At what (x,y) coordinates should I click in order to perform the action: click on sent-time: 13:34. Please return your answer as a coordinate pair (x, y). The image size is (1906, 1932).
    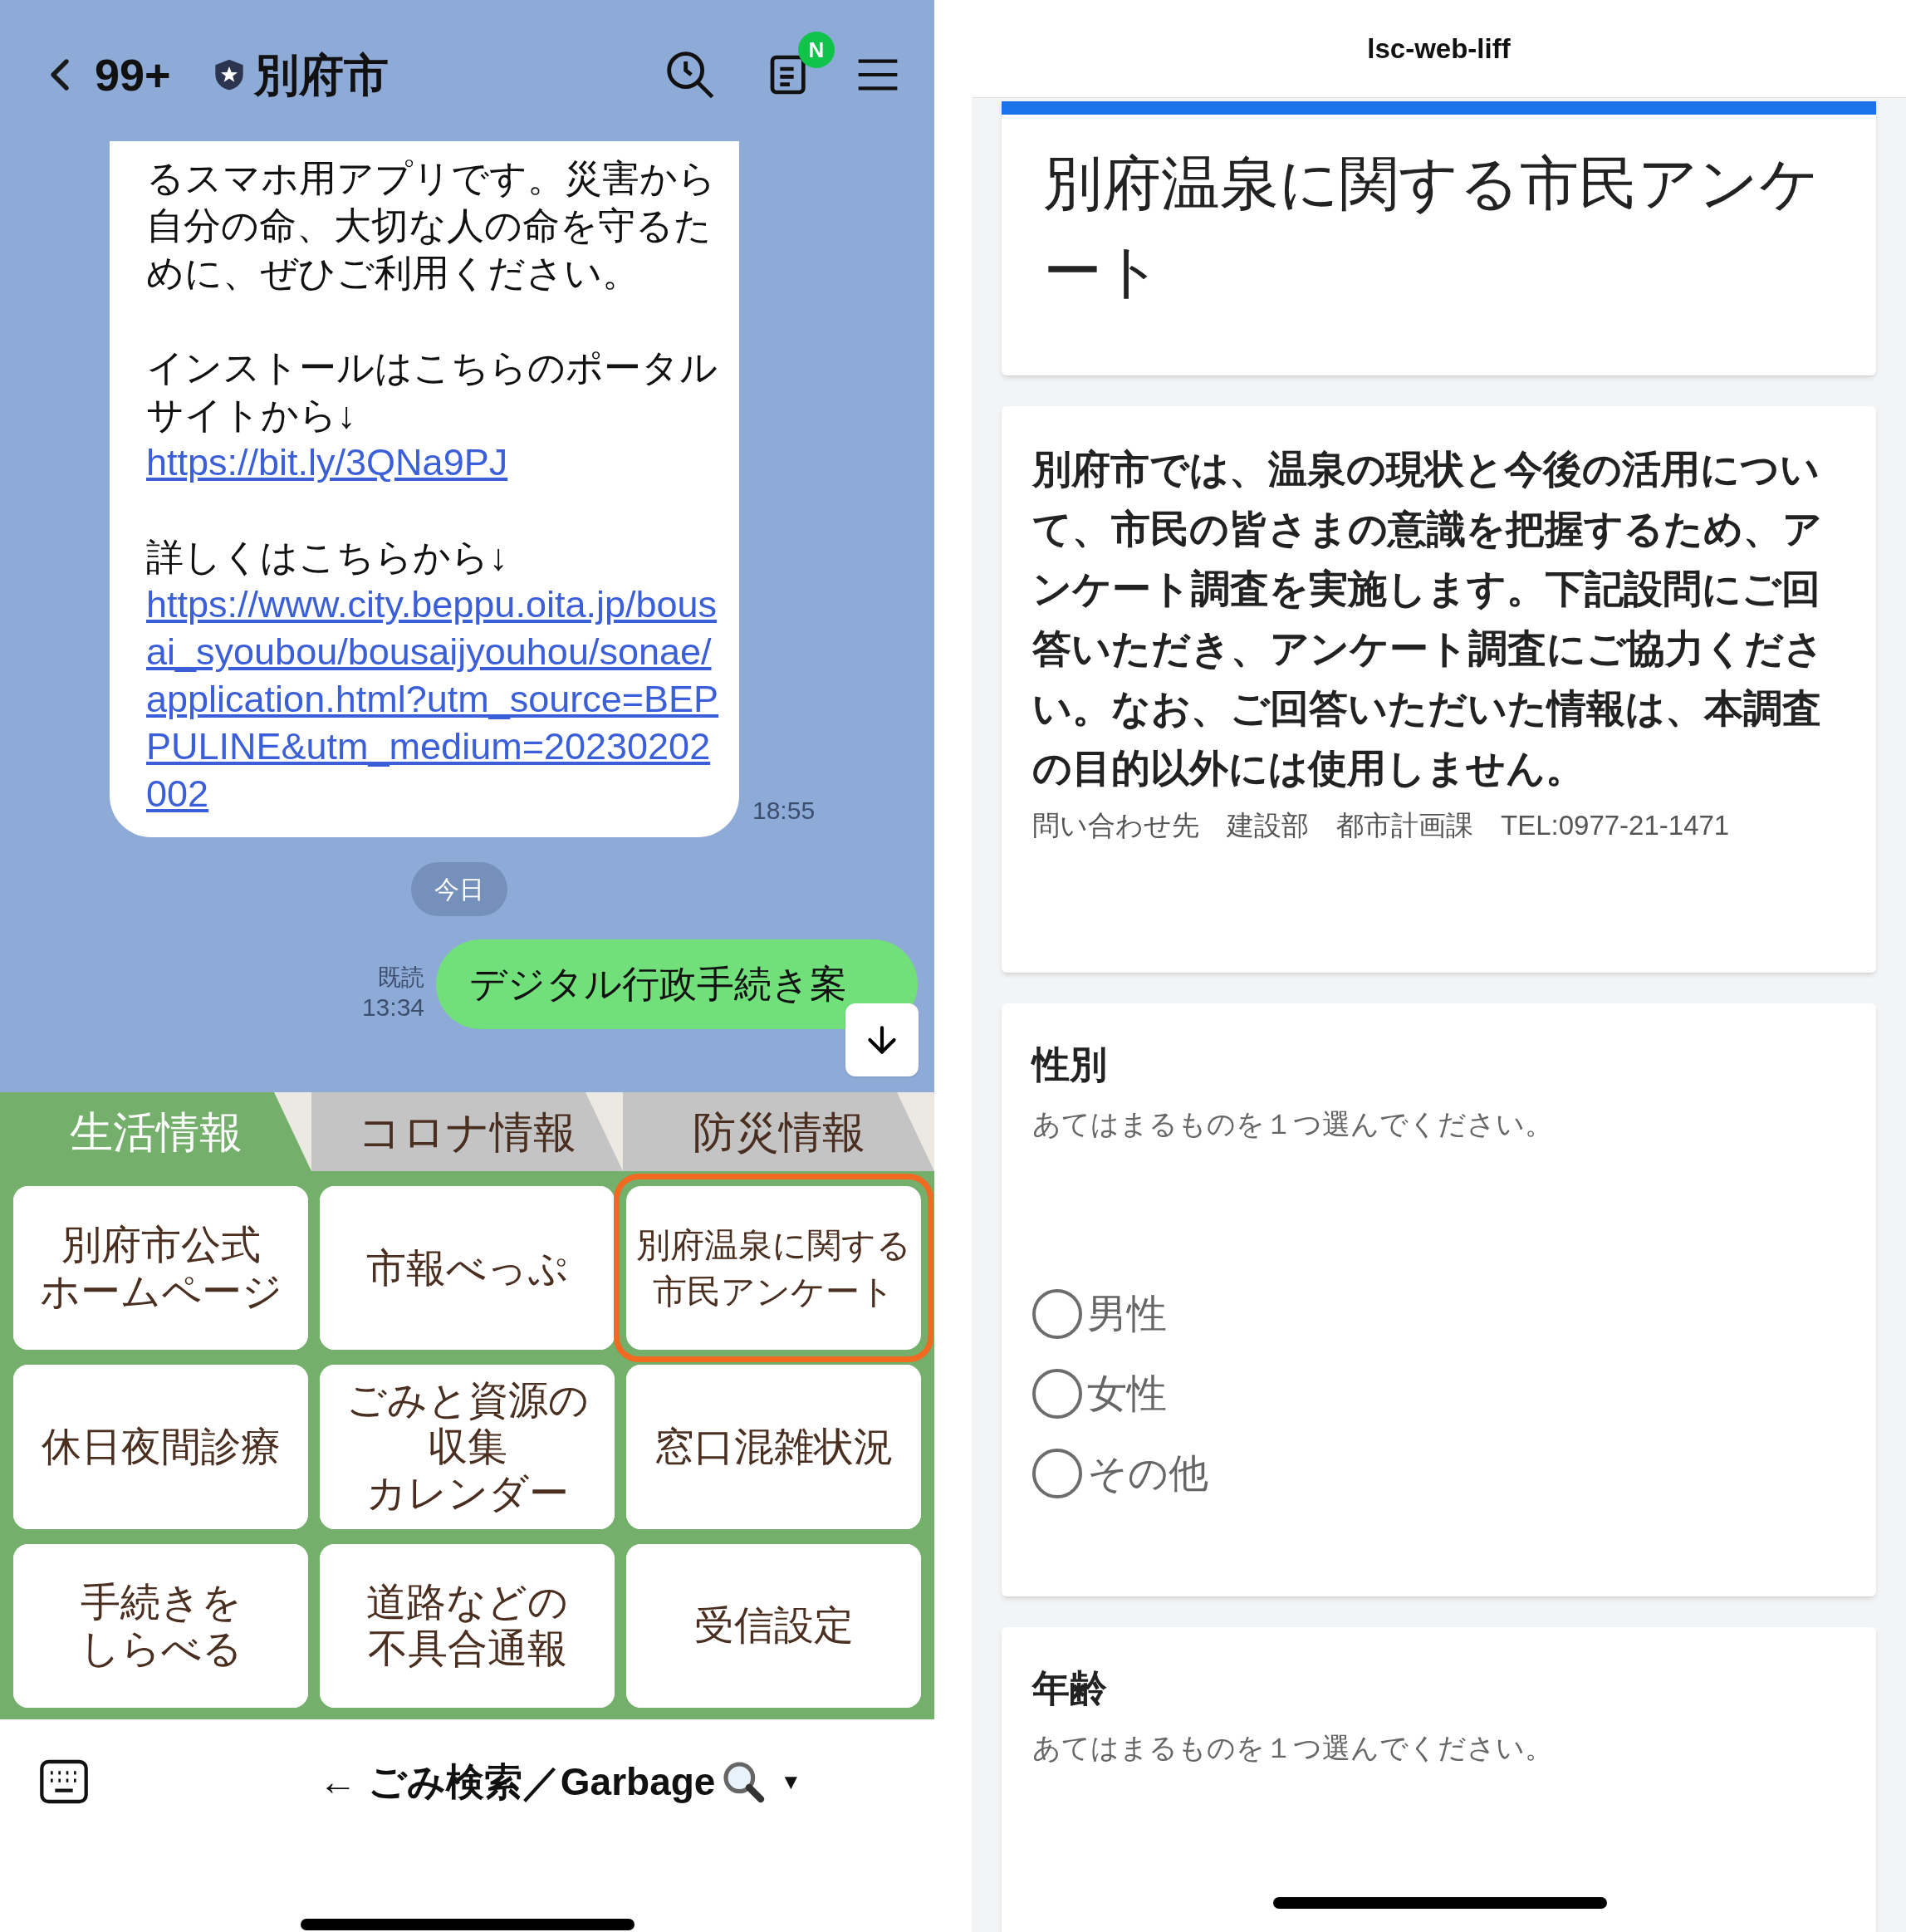
    Looking at the image, I should click on (392, 1007).